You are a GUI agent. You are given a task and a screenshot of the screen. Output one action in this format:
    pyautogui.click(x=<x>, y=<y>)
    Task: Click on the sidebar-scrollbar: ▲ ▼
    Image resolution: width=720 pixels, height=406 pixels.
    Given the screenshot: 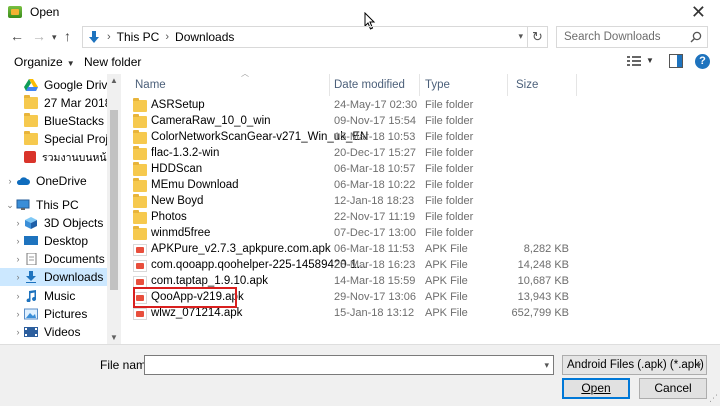 What is the action you would take?
    pyautogui.click(x=114, y=209)
    